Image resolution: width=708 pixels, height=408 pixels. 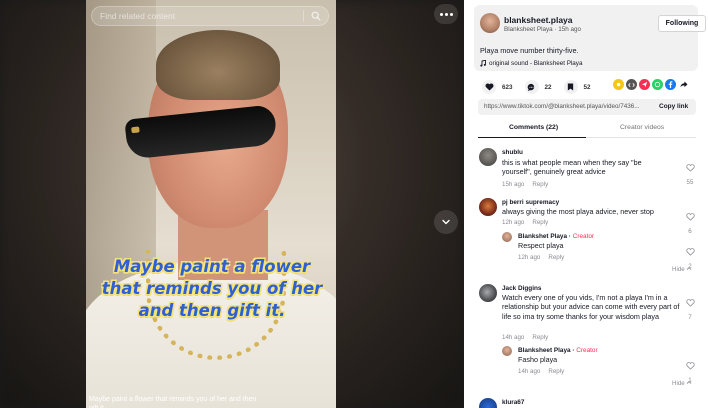 What do you see at coordinates (513, 184) in the screenshot?
I see `comment-time: 15h ago` at bounding box center [513, 184].